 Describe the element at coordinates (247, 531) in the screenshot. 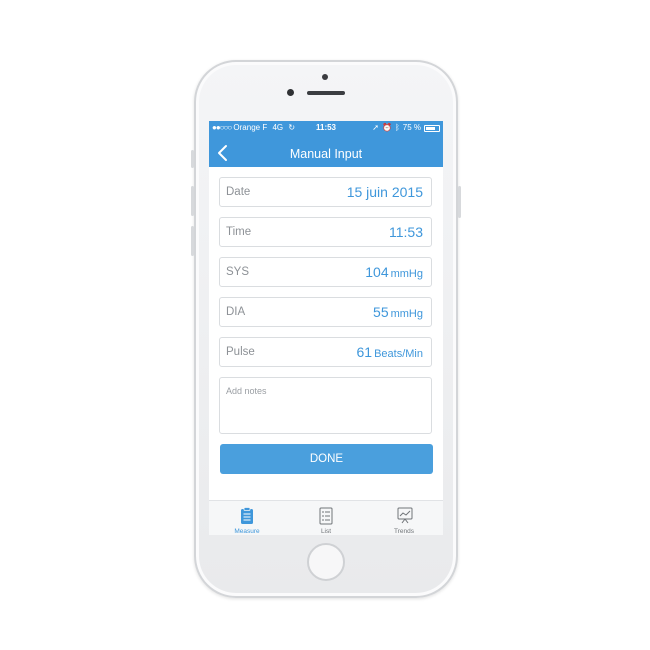

I see `tab-measure-label: Measure` at that location.